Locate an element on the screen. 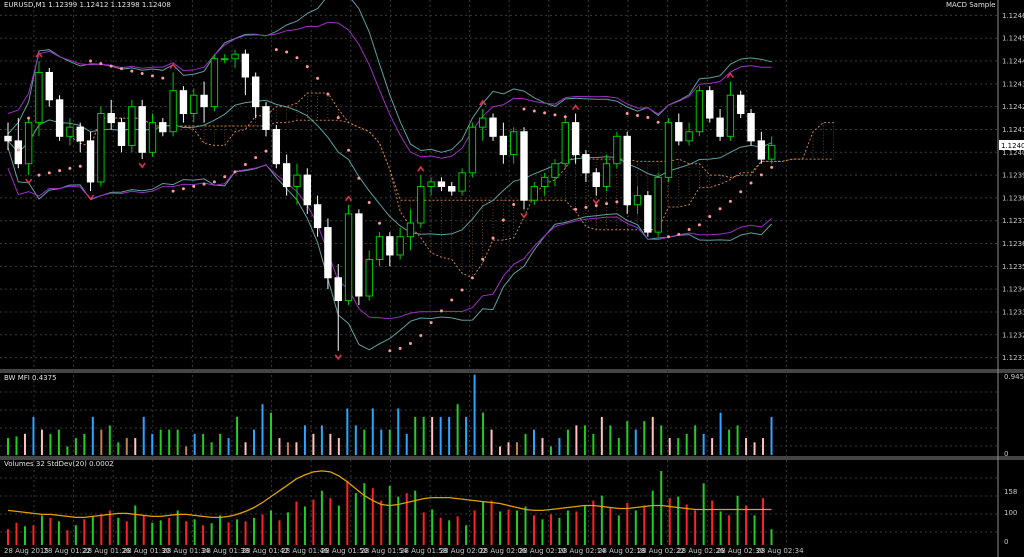 The image size is (1024, 557). mfi-panel-title: BW MFI 0.4375 is located at coordinates (30, 378).